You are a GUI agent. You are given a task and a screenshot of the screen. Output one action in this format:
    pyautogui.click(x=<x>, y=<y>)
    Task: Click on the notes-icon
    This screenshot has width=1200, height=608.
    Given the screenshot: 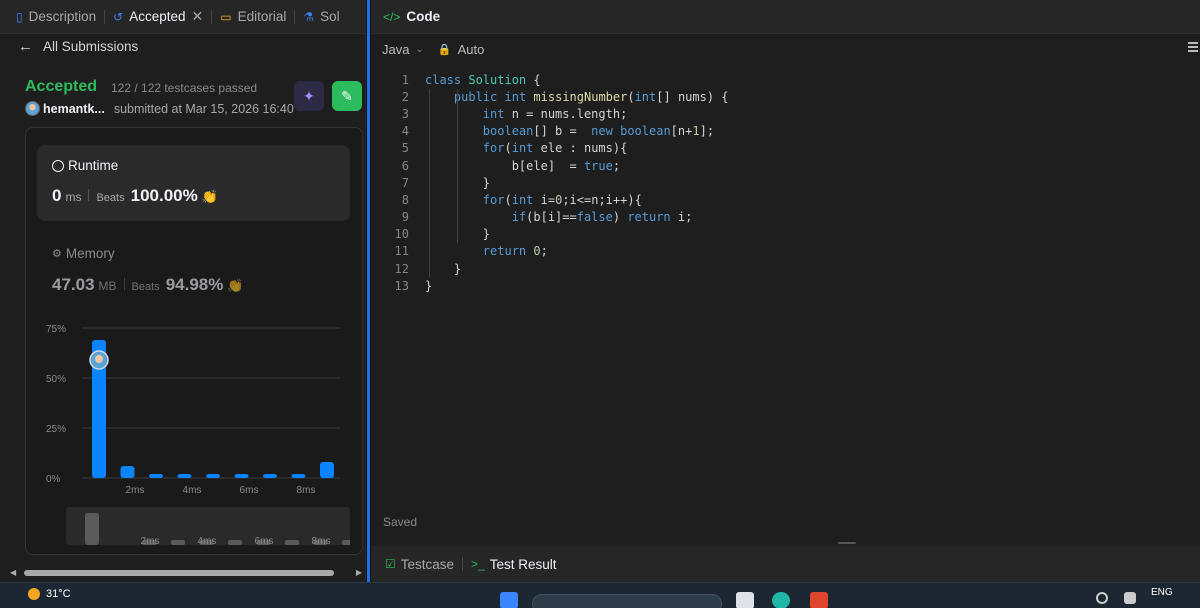 What is the action you would take?
    pyautogui.click(x=1130, y=598)
    